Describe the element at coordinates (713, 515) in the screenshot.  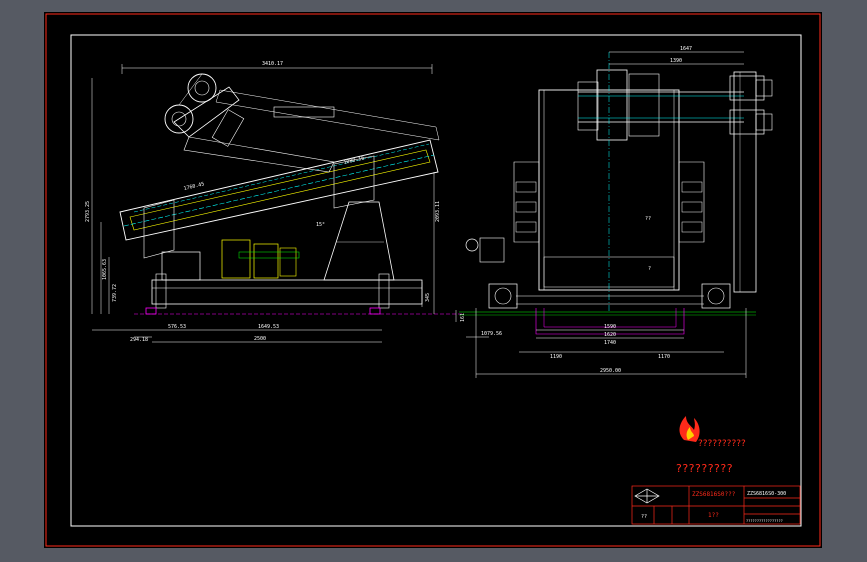
I see `scale-label: 1??` at that location.